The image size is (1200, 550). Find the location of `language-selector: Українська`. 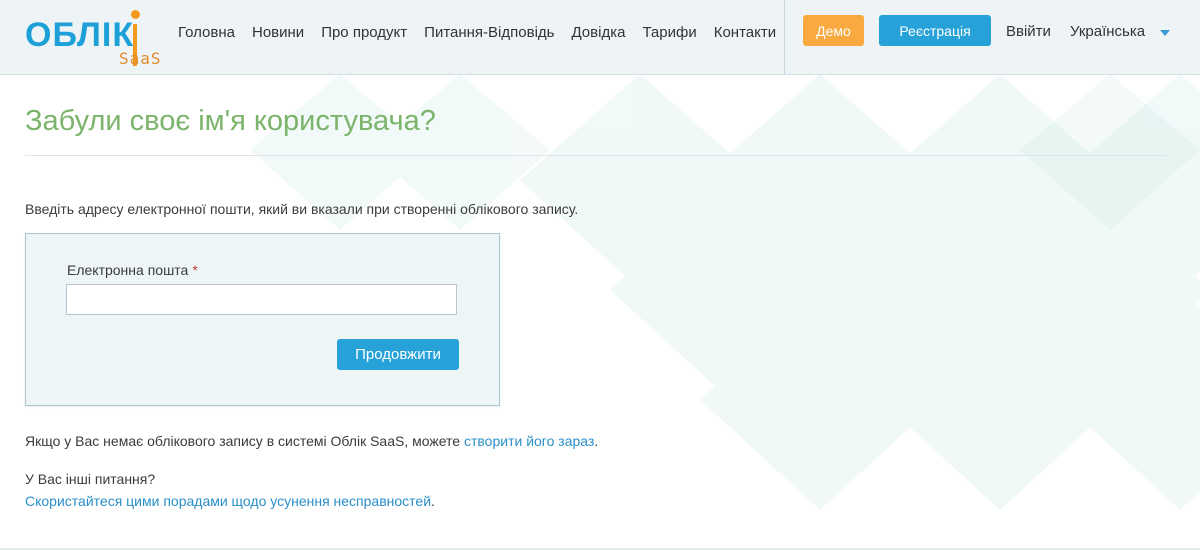

language-selector: Українська is located at coordinates (1107, 31).